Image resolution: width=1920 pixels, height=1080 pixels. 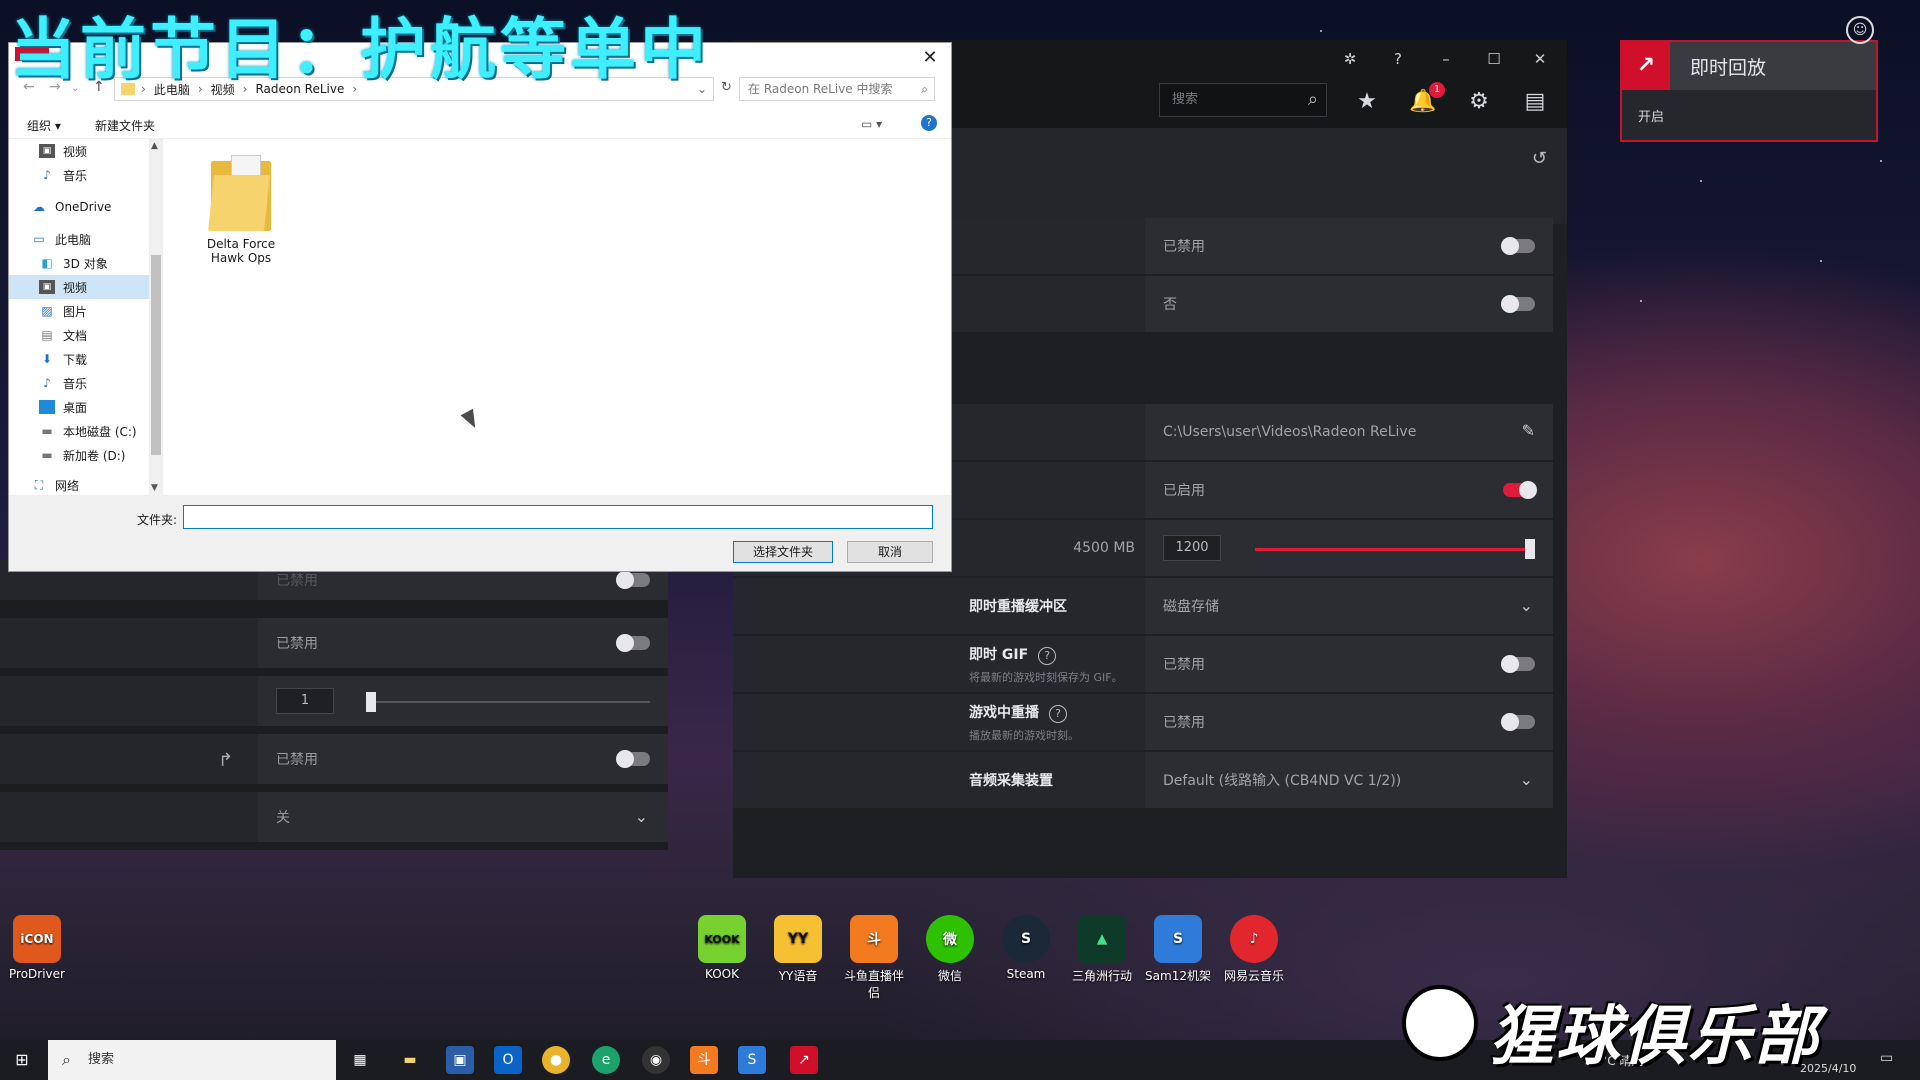 What do you see at coordinates (1535, 102) in the screenshot?
I see `layout-icon: ▤` at bounding box center [1535, 102].